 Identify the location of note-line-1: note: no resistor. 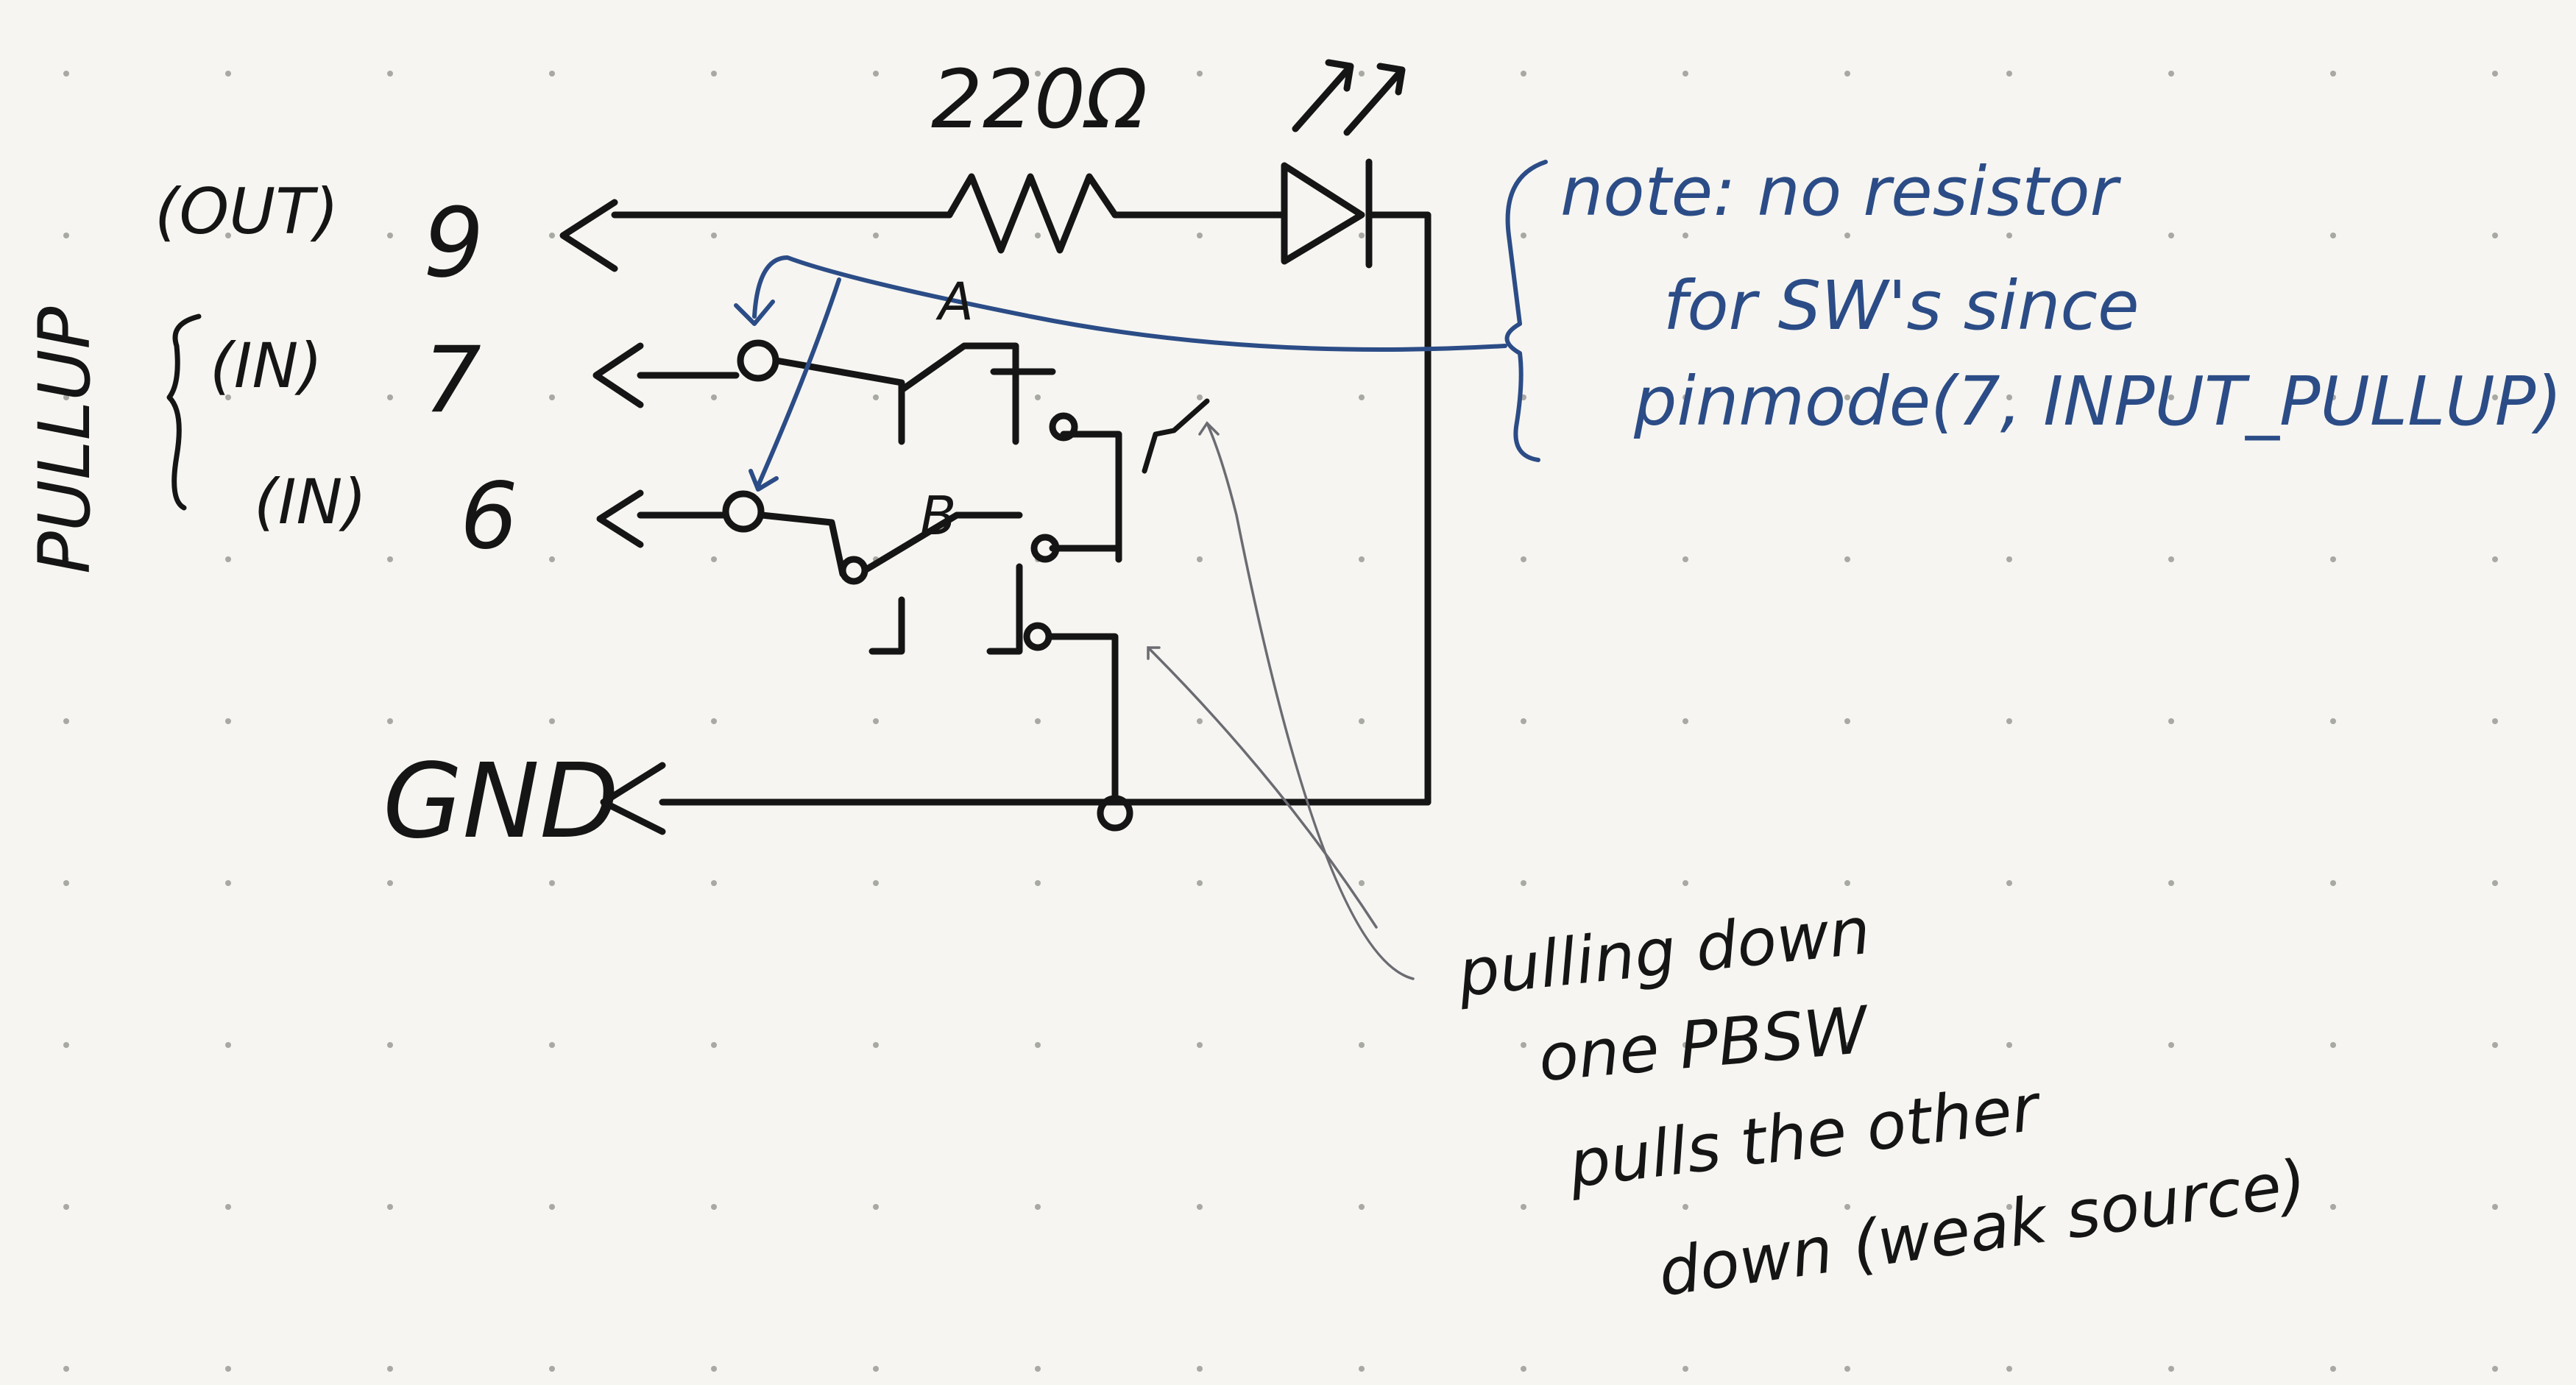
(1839, 192).